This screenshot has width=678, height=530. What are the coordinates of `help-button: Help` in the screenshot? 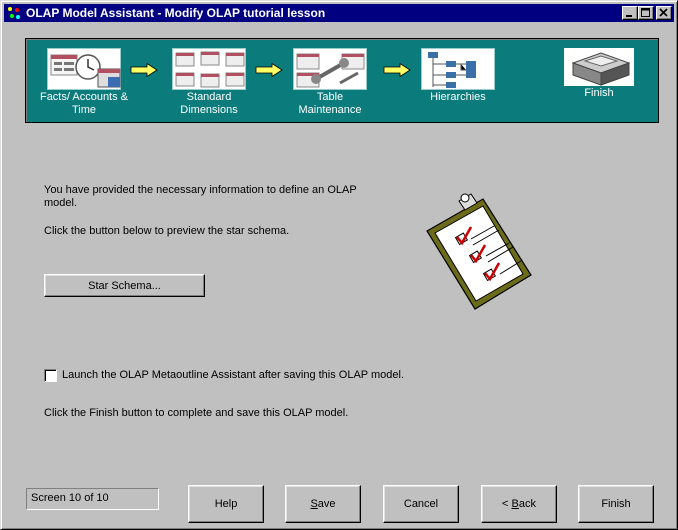 It's located at (226, 504).